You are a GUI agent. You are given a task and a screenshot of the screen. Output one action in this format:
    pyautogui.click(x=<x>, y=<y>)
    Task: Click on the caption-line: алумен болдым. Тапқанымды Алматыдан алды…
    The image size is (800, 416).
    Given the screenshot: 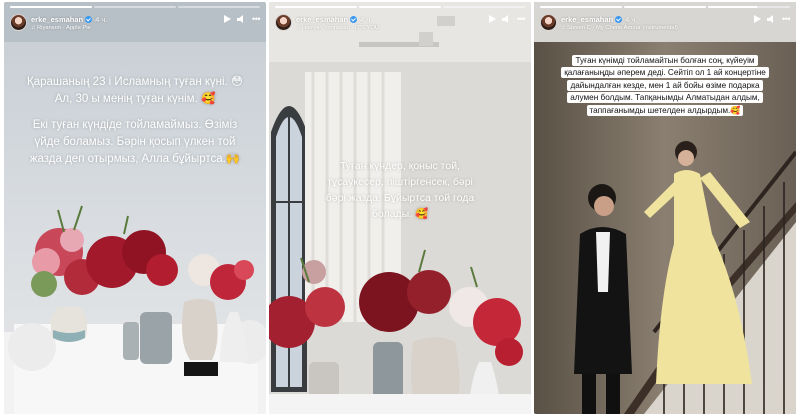 What is the action you would take?
    pyautogui.click(x=665, y=98)
    